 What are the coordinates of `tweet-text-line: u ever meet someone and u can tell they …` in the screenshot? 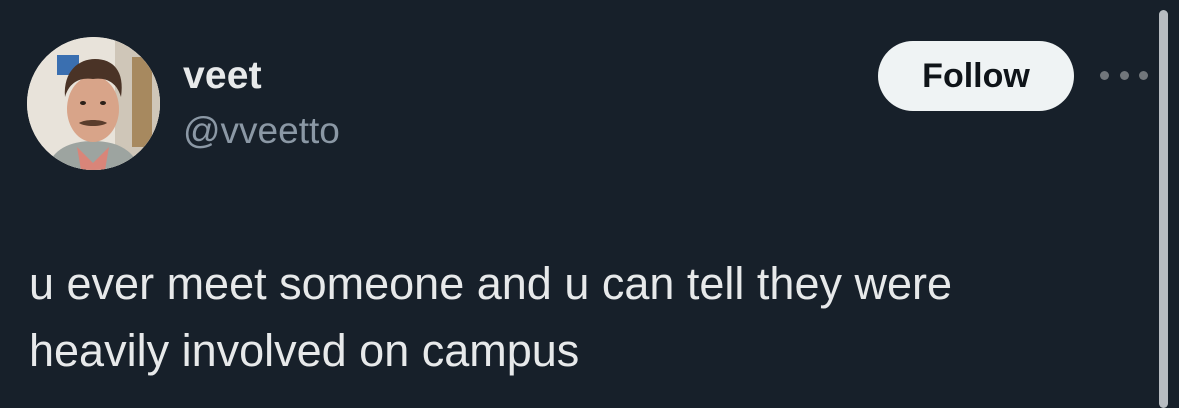 It's located at (491, 283).